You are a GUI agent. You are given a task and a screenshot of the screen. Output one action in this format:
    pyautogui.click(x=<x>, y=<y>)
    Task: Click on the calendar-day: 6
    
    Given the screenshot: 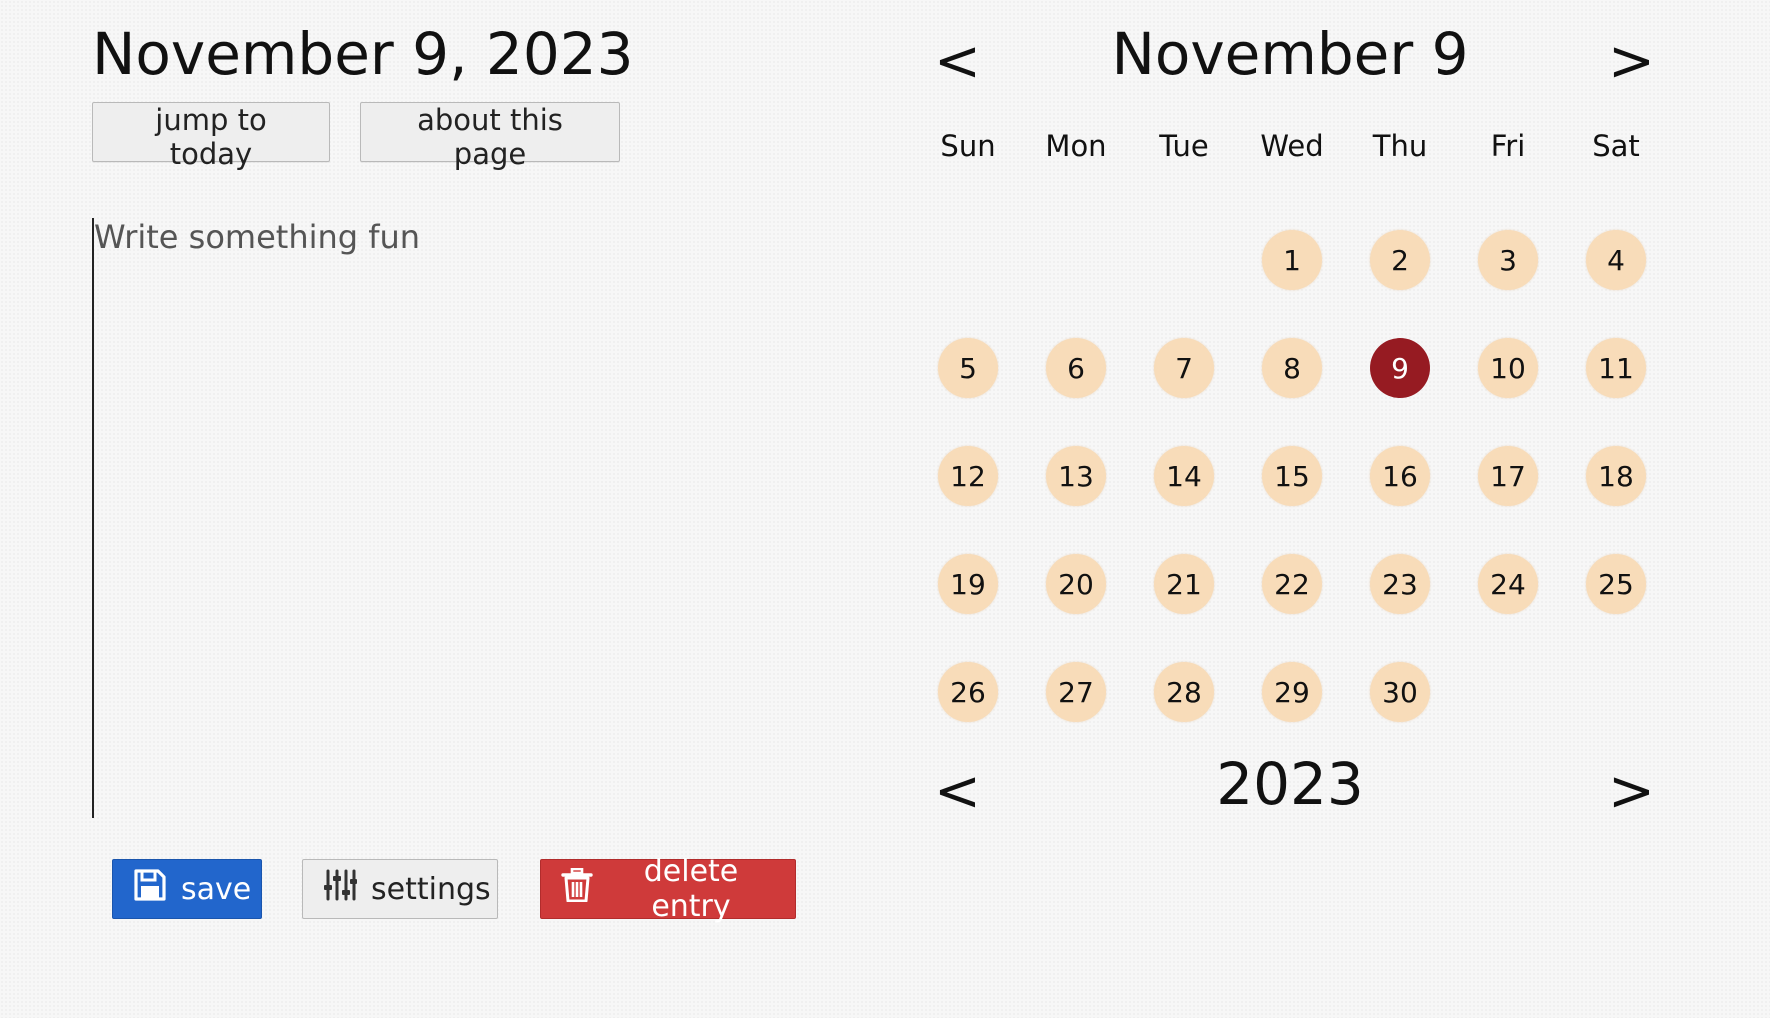 What is the action you would take?
    pyautogui.click(x=1076, y=368)
    